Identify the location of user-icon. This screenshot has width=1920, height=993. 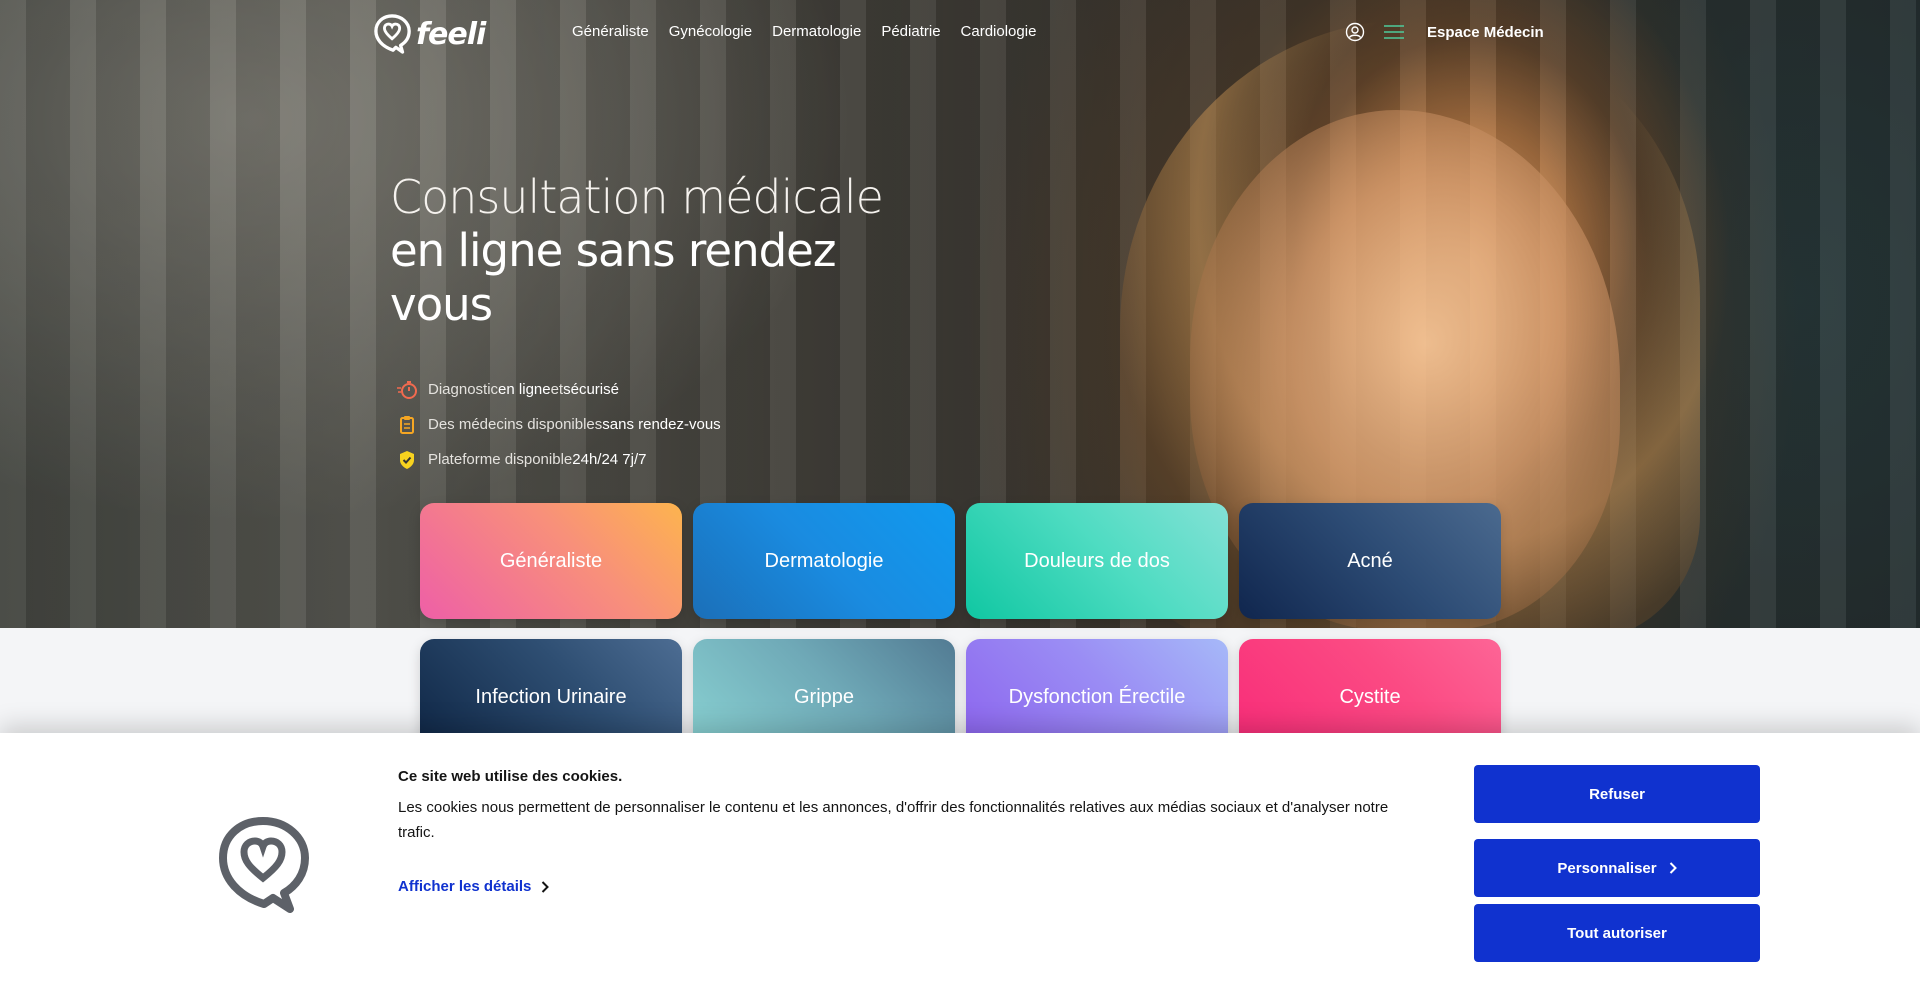
(1355, 32).